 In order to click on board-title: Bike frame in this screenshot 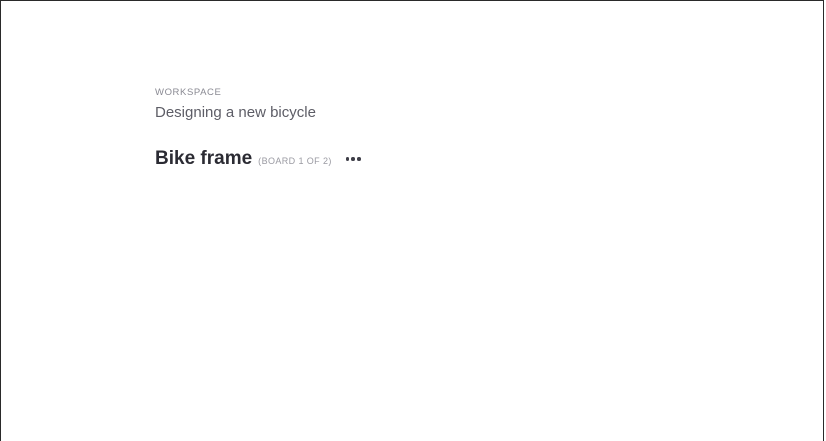, I will do `click(203, 159)`.